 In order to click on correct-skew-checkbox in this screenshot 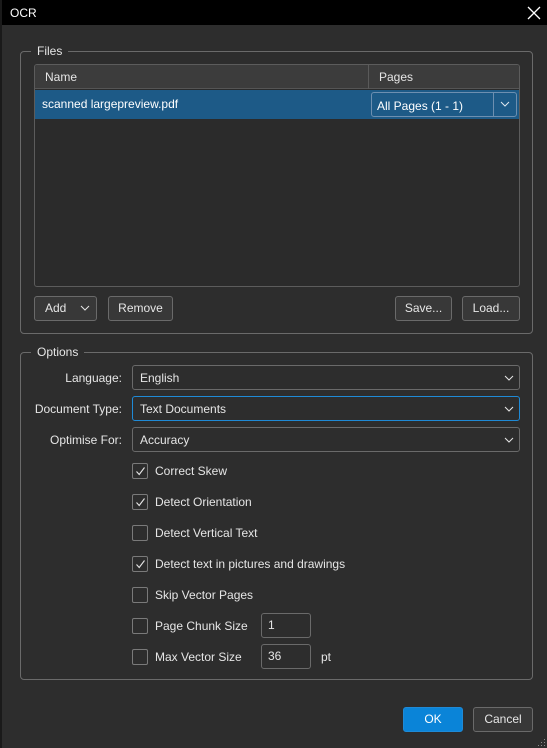, I will do `click(140, 471)`.